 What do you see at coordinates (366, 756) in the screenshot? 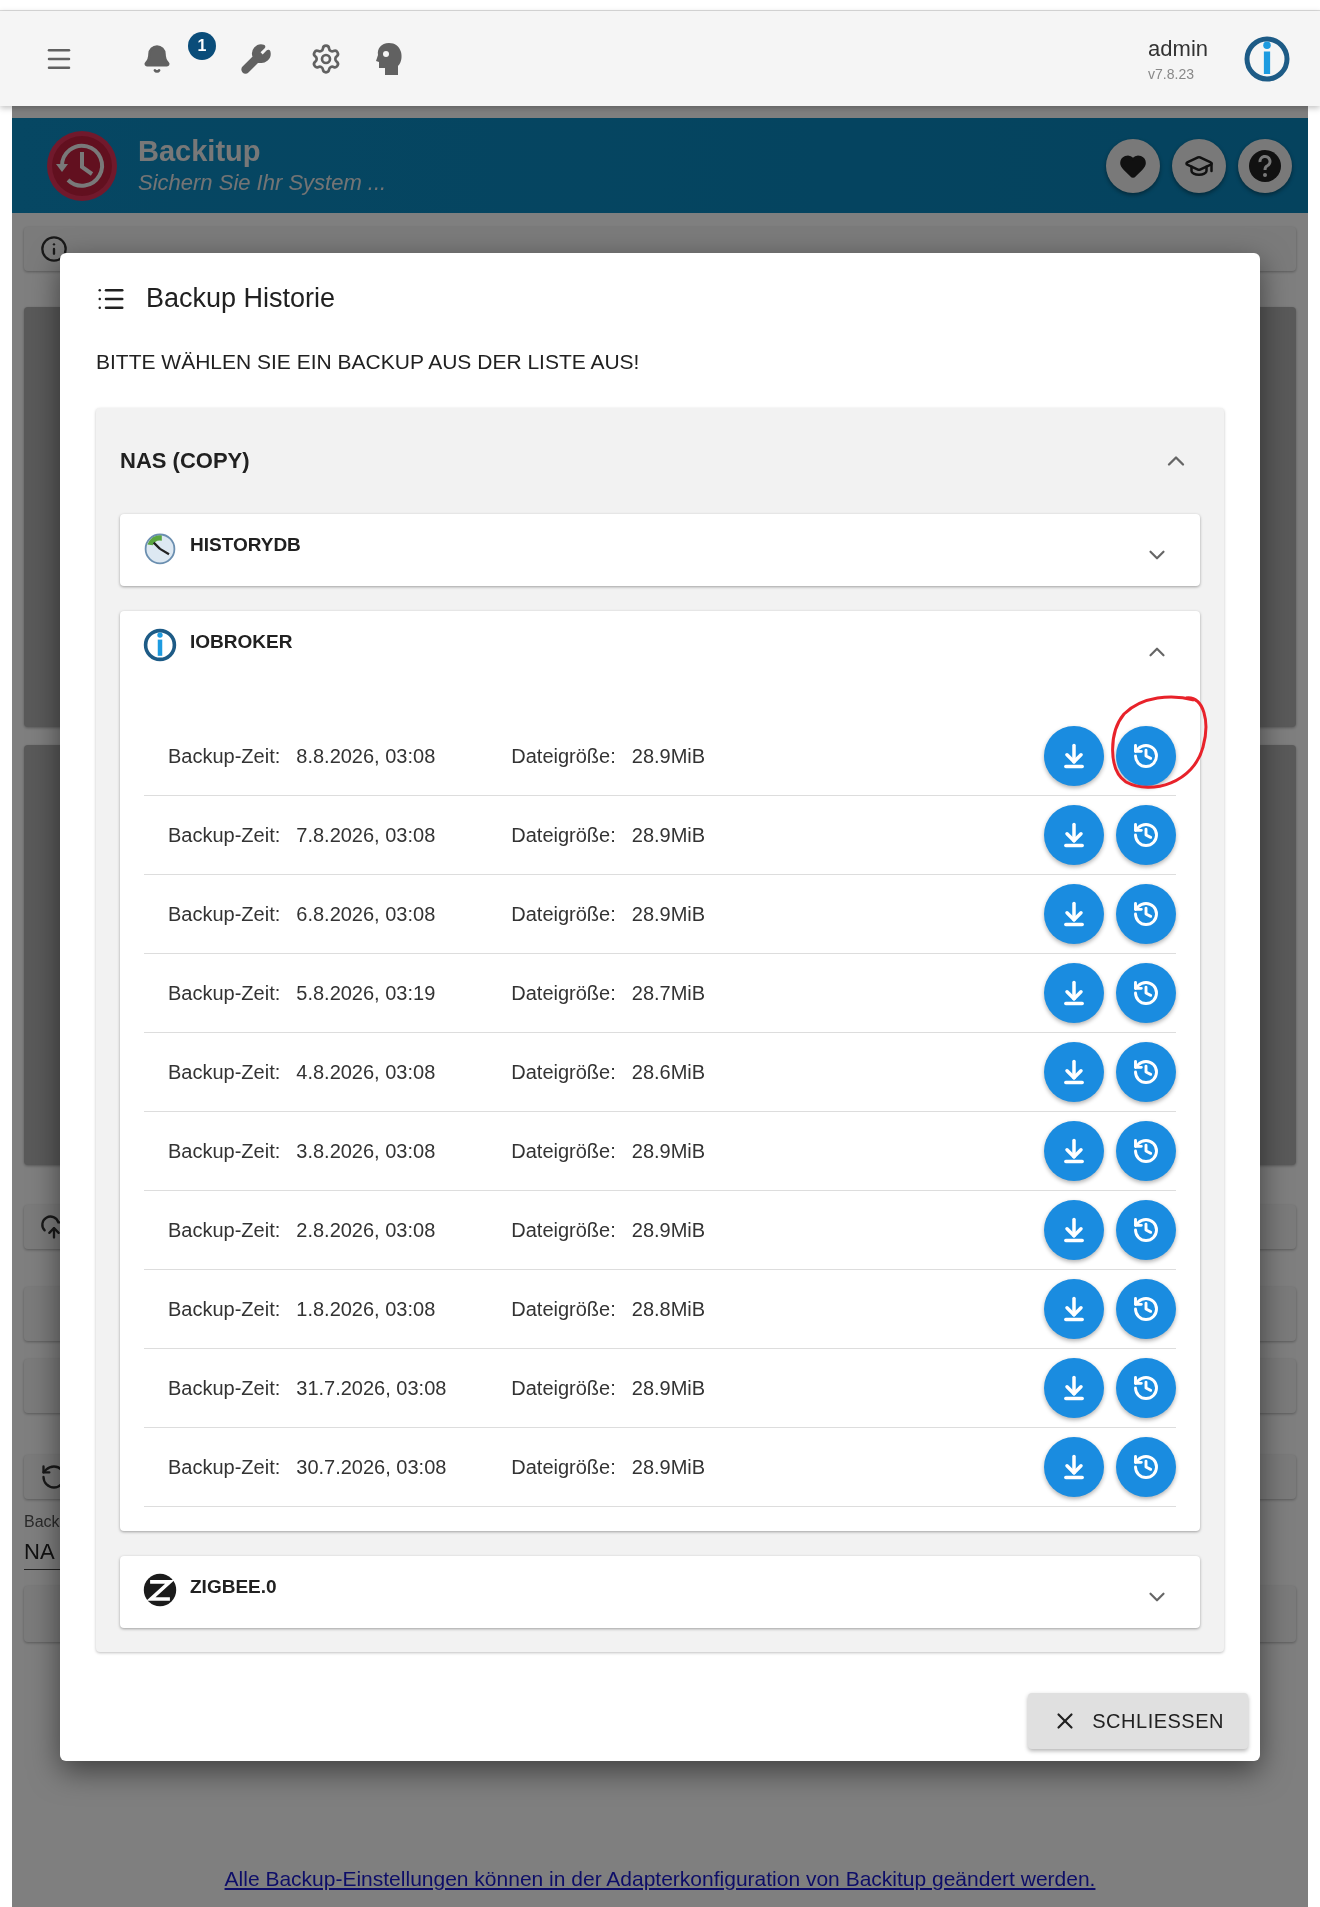
I see `backup-time: 8.8.2026, 03:08` at bounding box center [366, 756].